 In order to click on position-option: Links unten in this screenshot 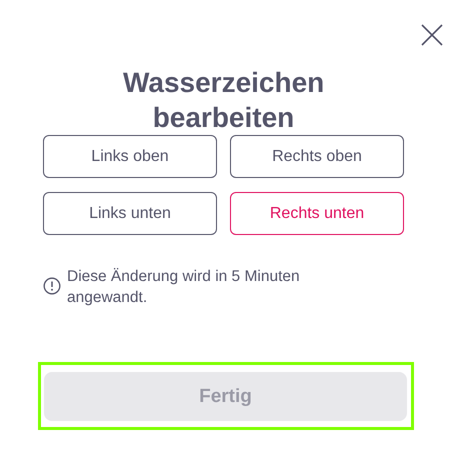, I will do `click(130, 213)`.